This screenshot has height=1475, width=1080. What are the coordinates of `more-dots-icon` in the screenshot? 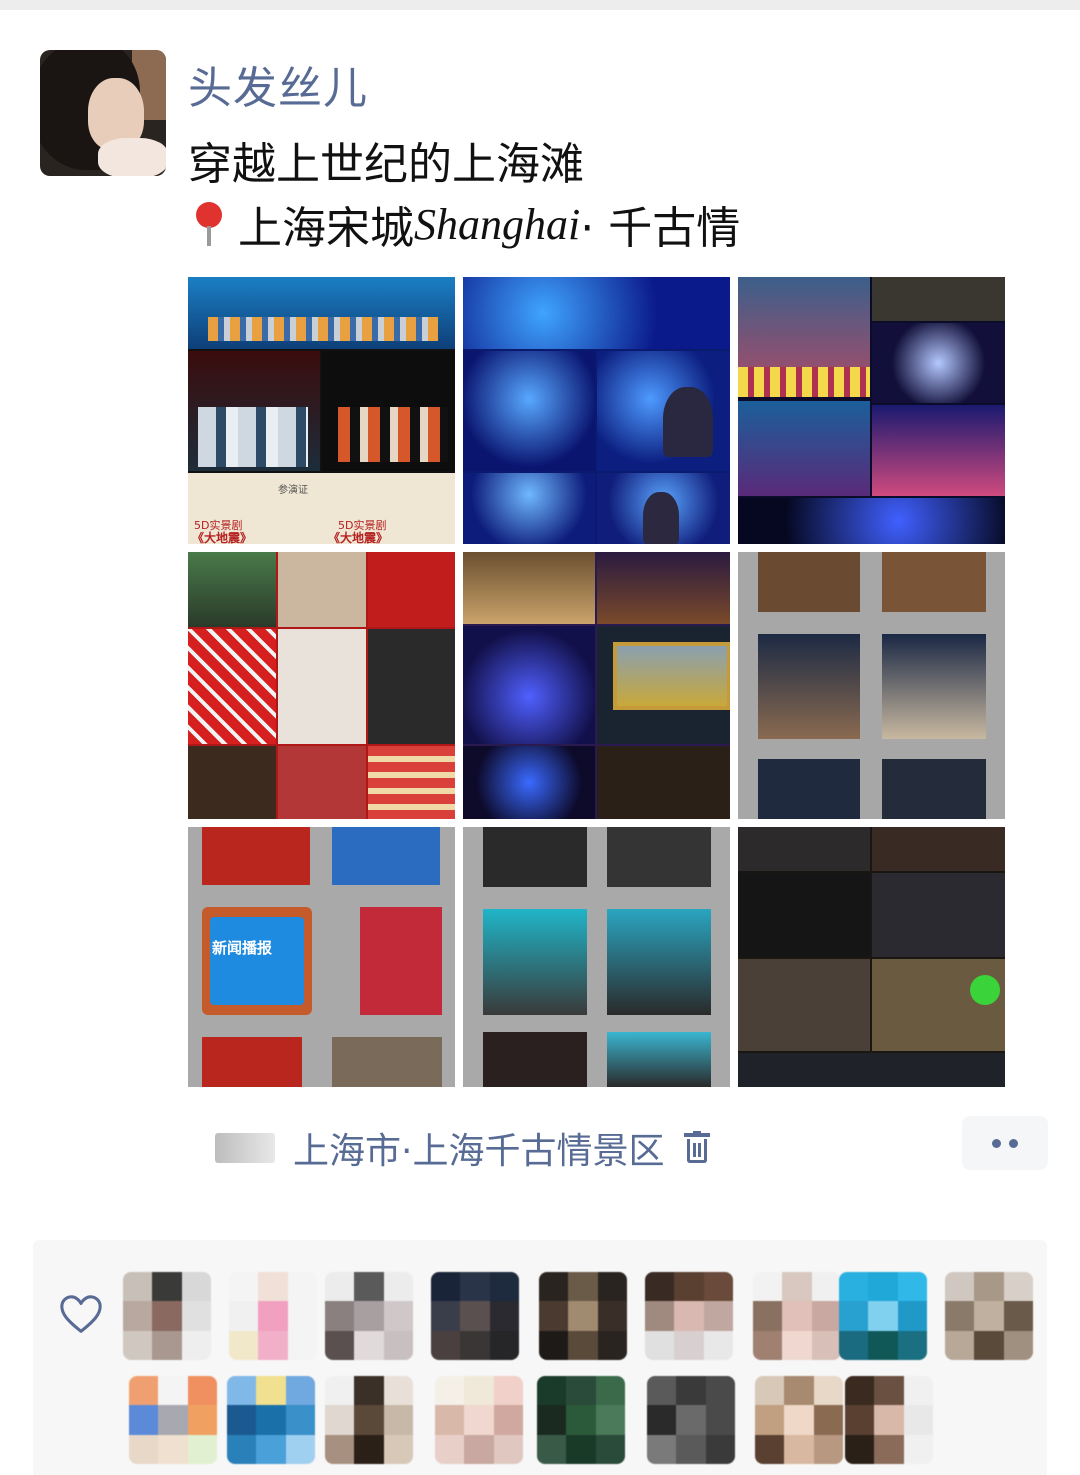 It's located at (996, 1143).